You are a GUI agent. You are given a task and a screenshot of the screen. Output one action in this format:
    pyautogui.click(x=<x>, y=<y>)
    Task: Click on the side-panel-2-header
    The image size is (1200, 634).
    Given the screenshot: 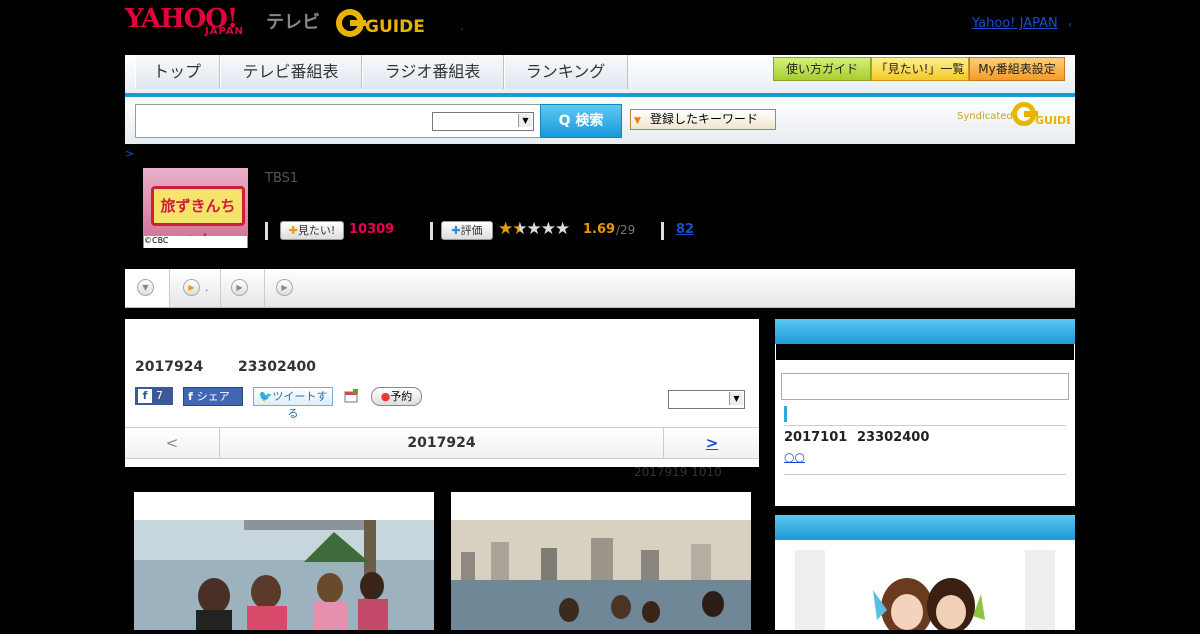 What is the action you would take?
    pyautogui.click(x=925, y=527)
    